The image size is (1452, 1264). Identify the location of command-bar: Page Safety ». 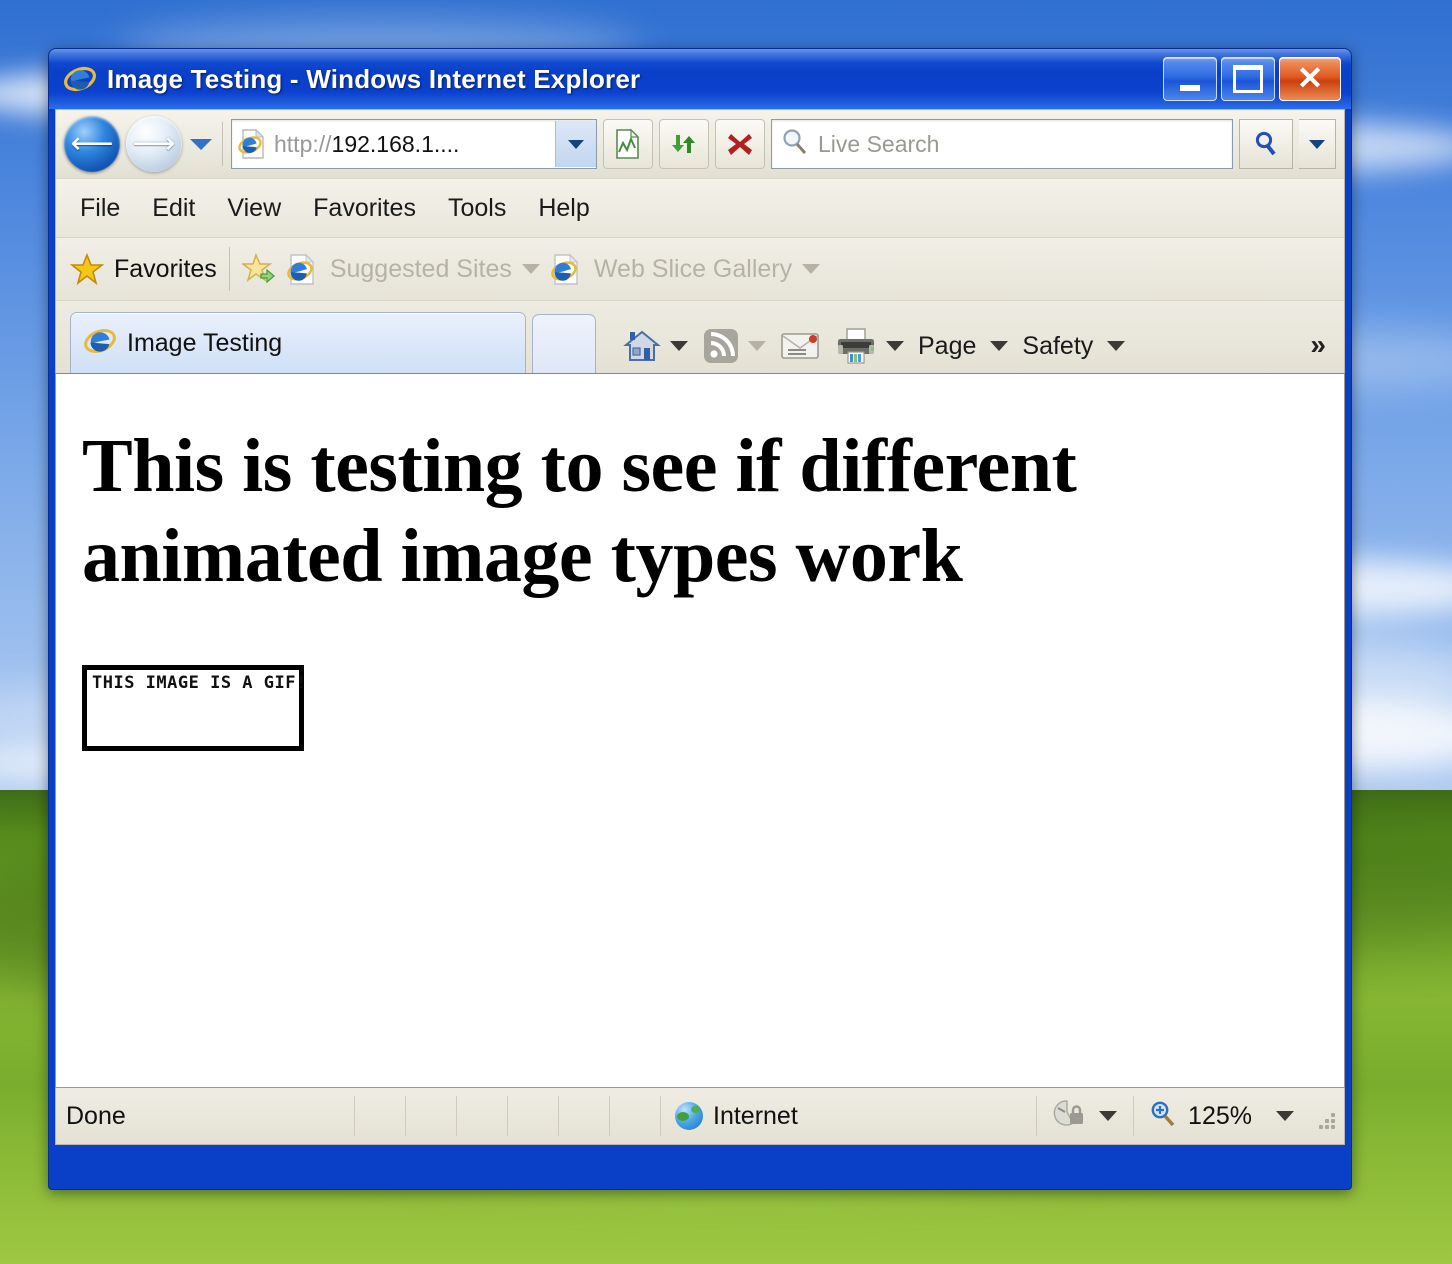
(983, 350).